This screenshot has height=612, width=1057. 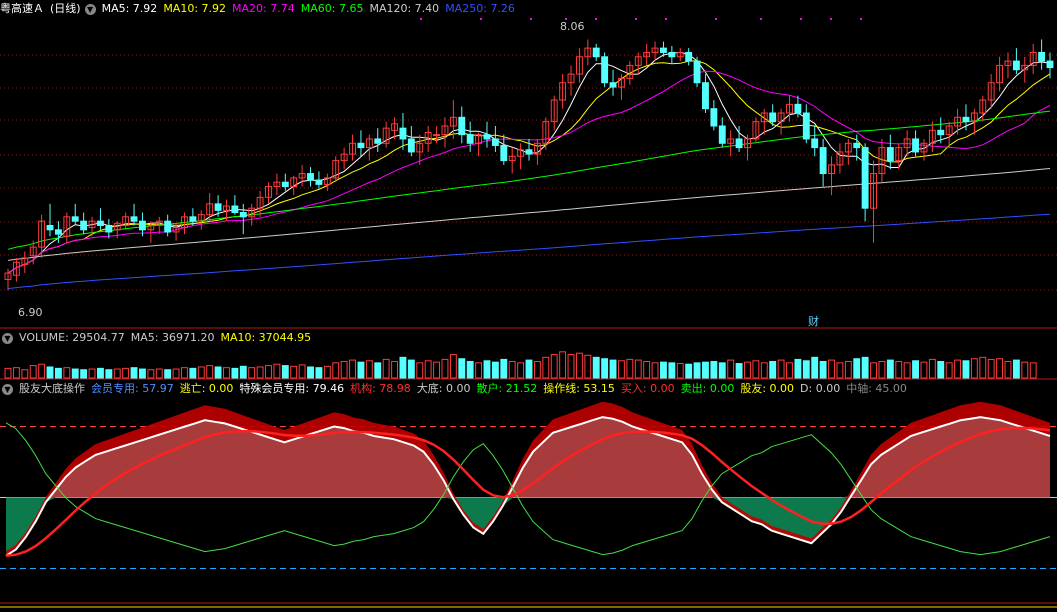 I want to click on indicator-legend-item-10: 股友: 0.00, so click(x=767, y=388).